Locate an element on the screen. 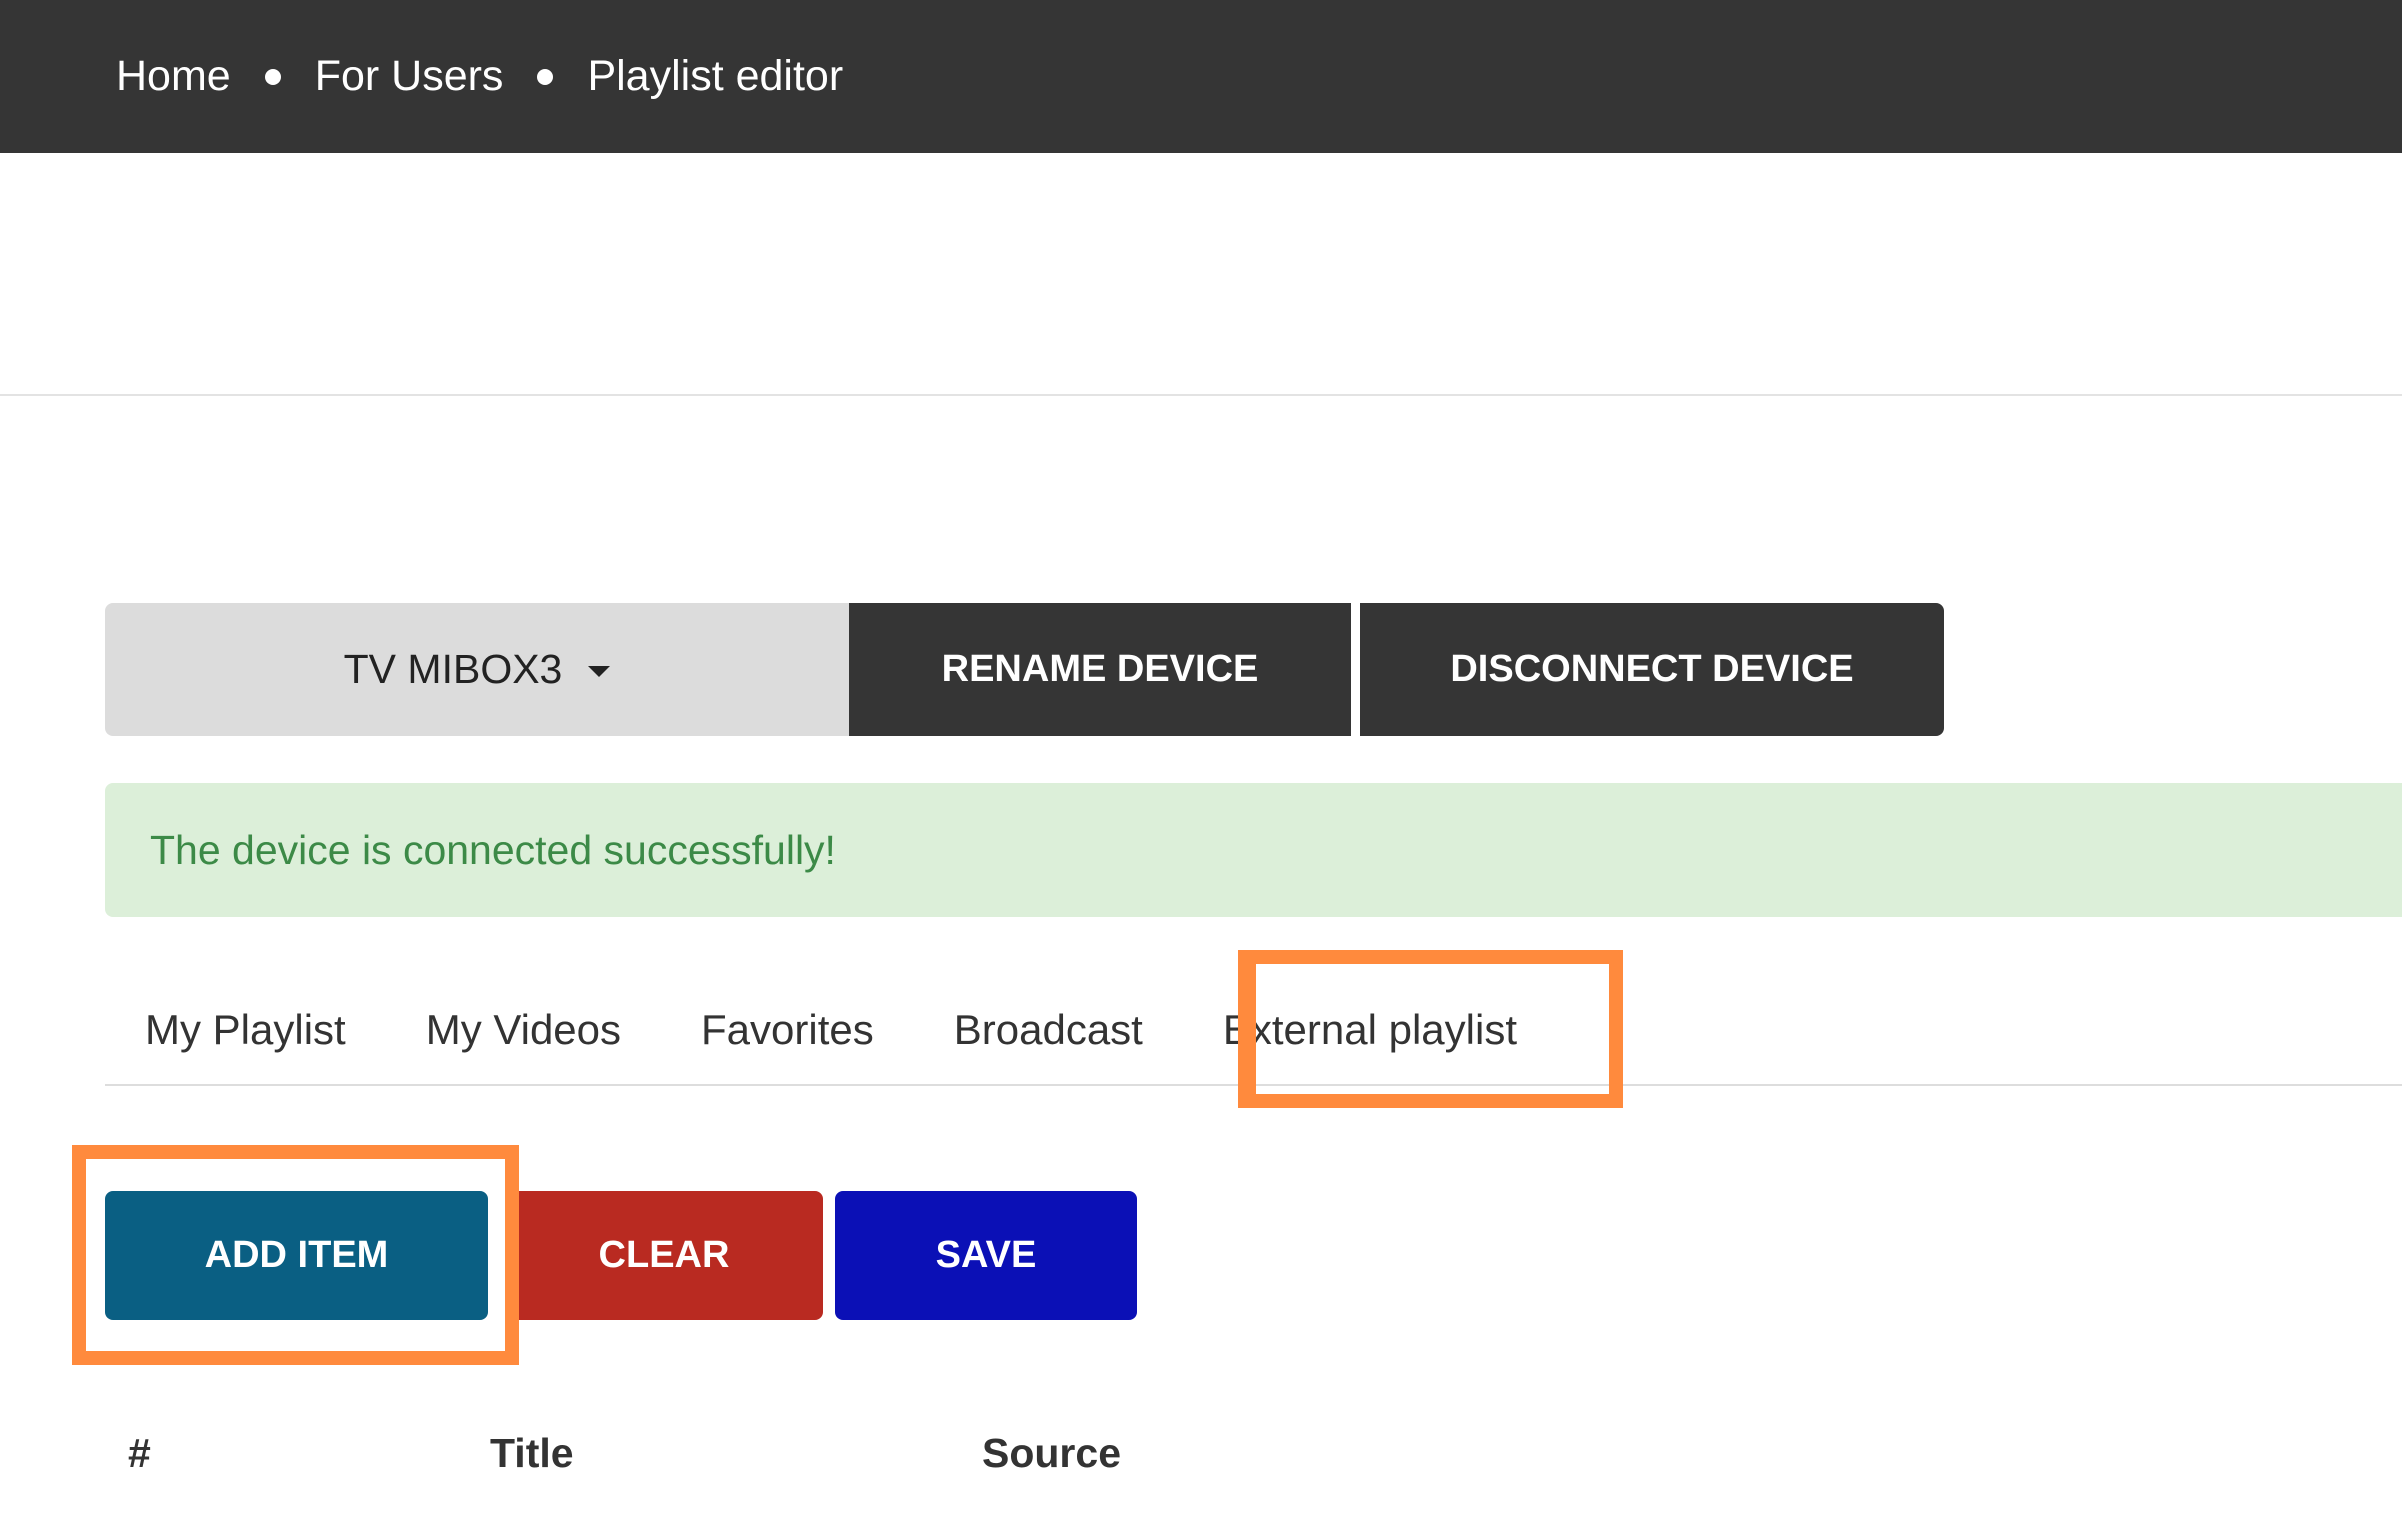 Image resolution: width=2402 pixels, height=1520 pixels. tab-my-videos: My Videos is located at coordinates (523, 1030).